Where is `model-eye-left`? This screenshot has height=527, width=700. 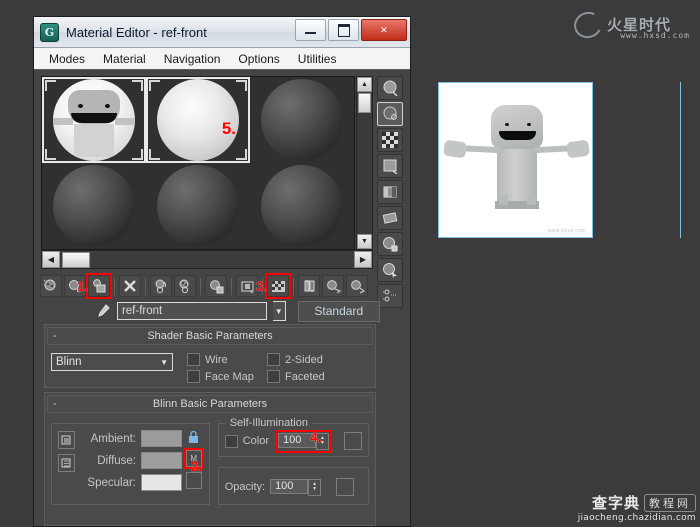
model-eye-left is located at coordinates (507, 124).